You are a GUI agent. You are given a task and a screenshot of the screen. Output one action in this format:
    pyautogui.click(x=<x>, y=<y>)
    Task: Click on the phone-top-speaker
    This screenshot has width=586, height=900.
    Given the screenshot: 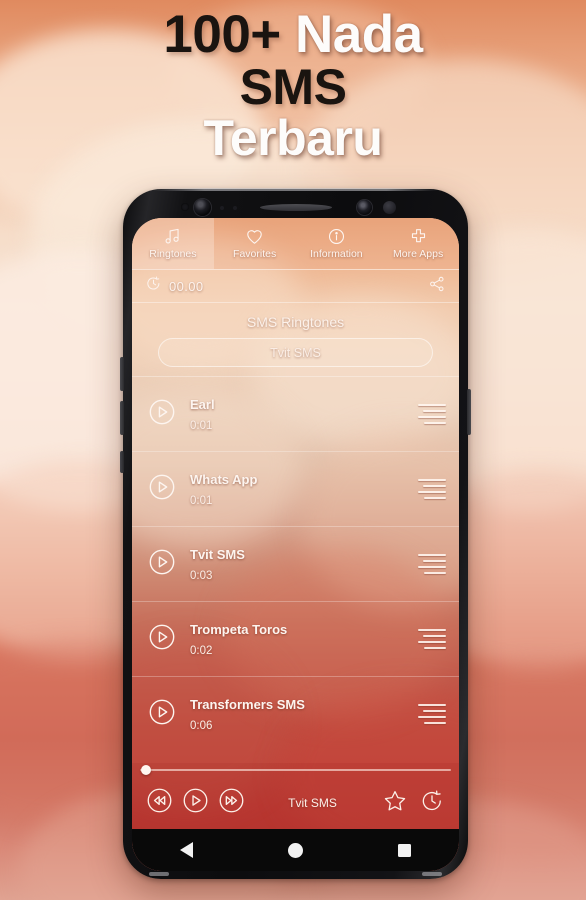 What is the action you would take?
    pyautogui.click(x=295, y=189)
    